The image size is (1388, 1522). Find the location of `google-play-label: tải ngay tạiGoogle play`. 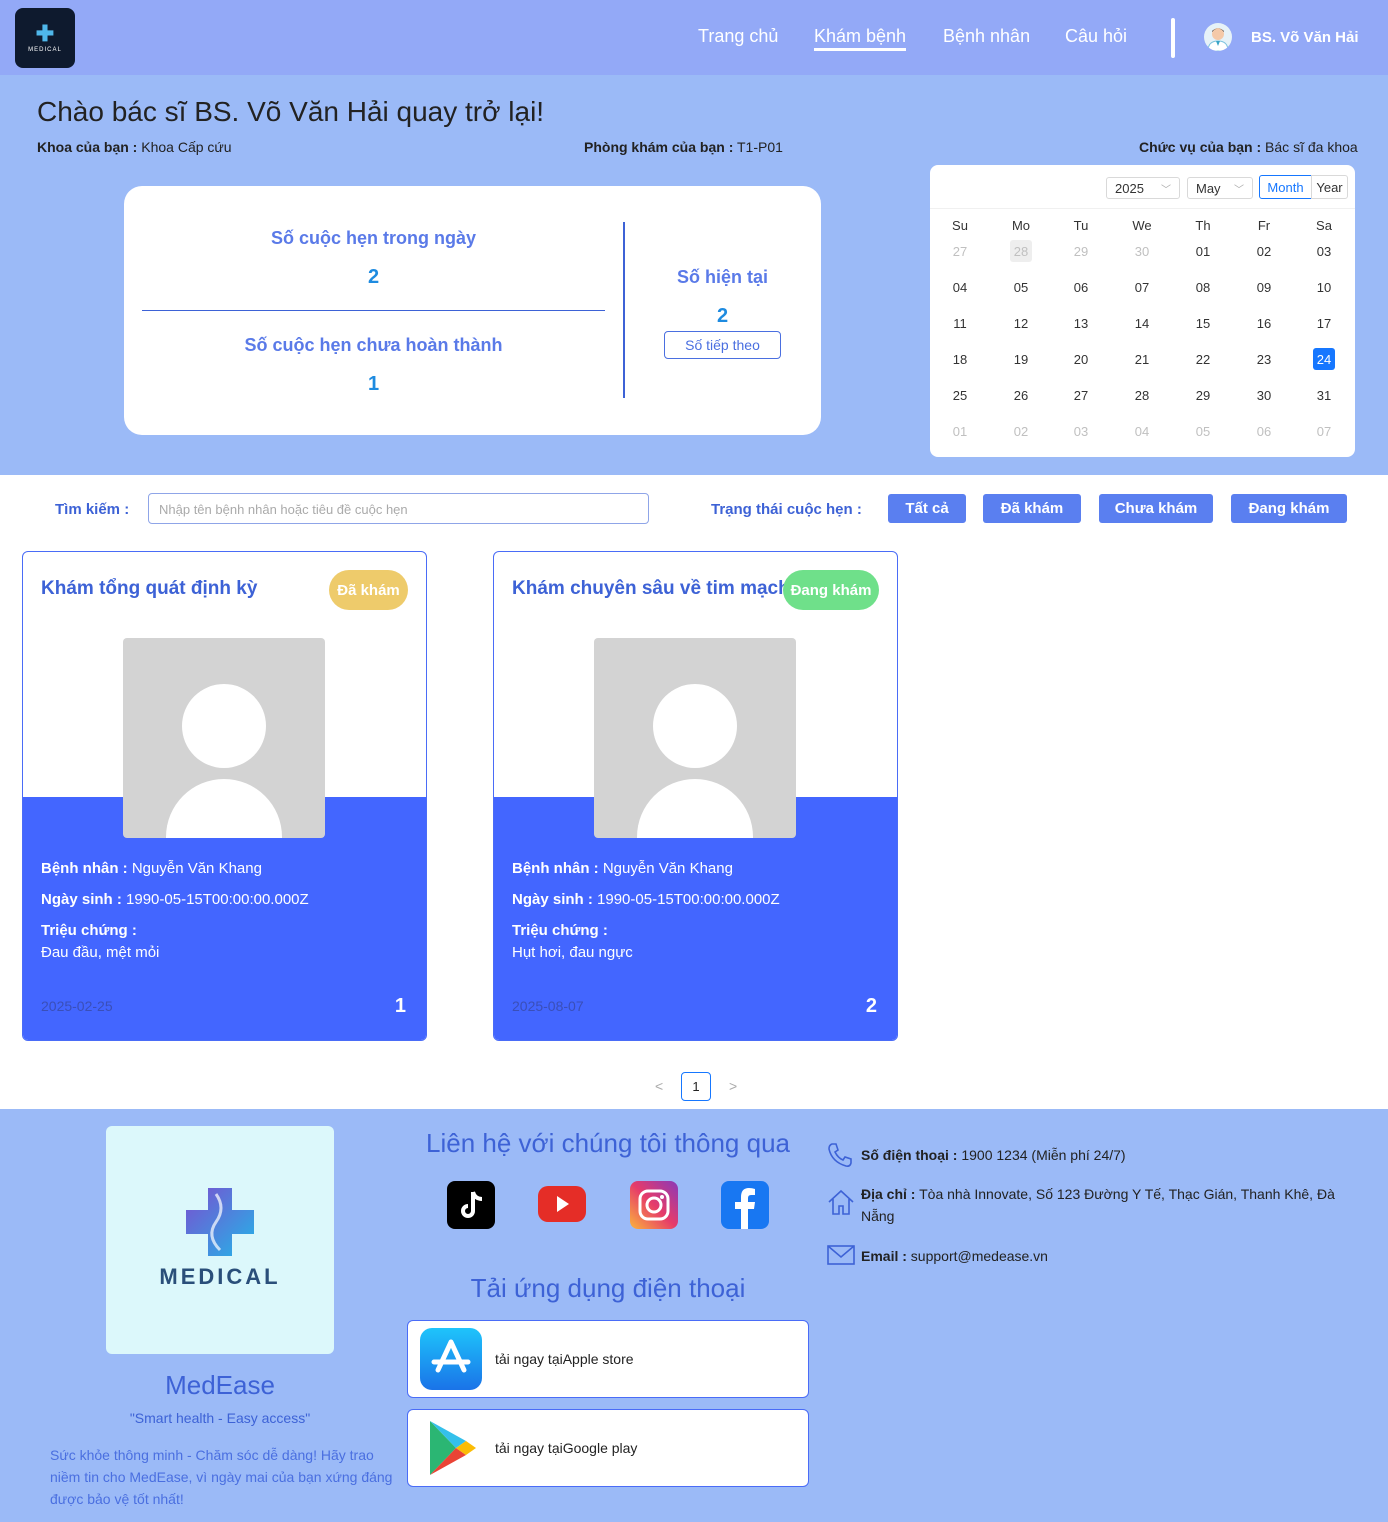

google-play-label: tải ngay tạiGoogle play is located at coordinates (566, 1448).